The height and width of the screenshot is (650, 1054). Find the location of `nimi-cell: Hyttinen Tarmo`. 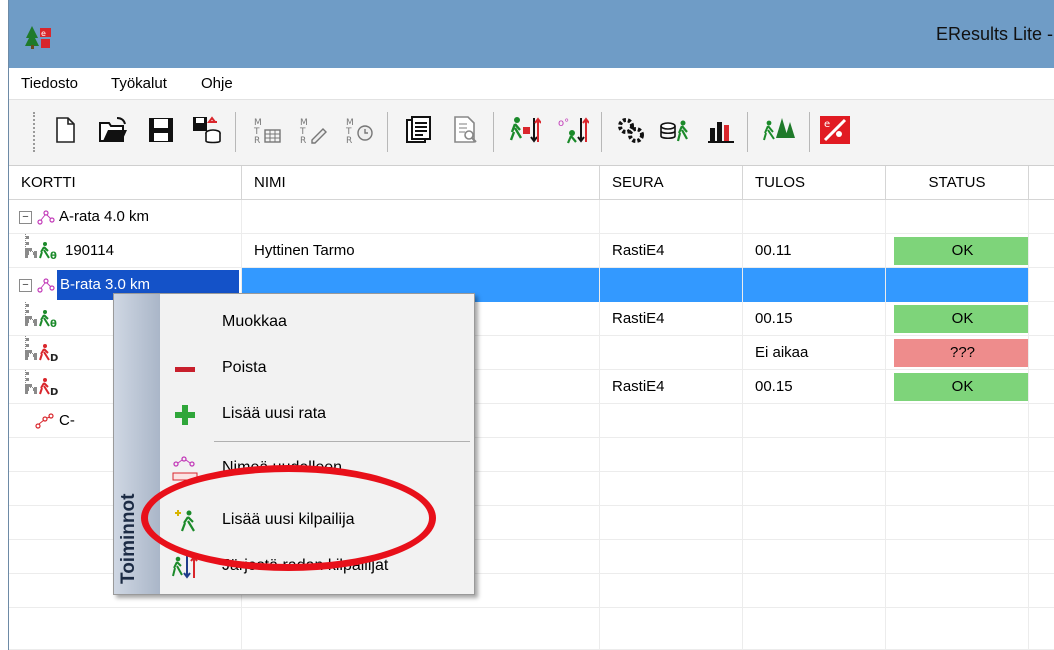

nimi-cell: Hyttinen Tarmo is located at coordinates (421, 251).